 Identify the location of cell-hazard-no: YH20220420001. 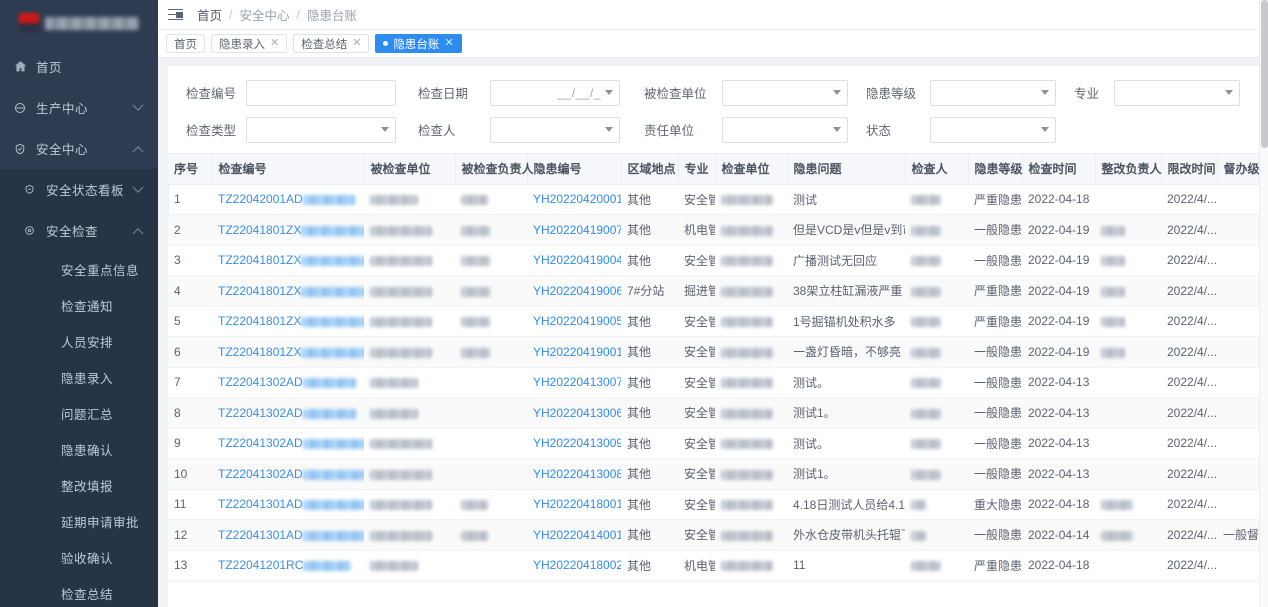
(574, 199).